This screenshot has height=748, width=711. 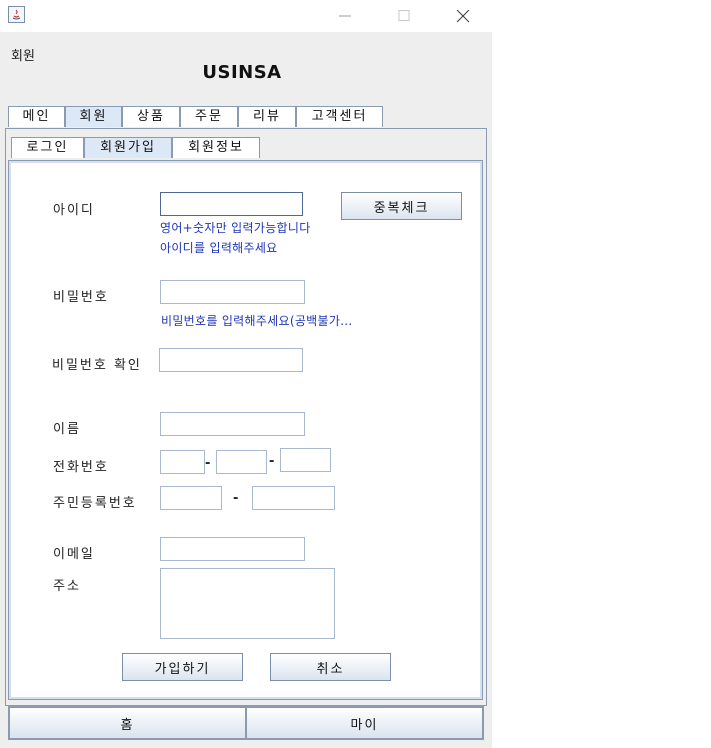 What do you see at coordinates (231, 360) in the screenshot?
I see `password-confirm-input` at bounding box center [231, 360].